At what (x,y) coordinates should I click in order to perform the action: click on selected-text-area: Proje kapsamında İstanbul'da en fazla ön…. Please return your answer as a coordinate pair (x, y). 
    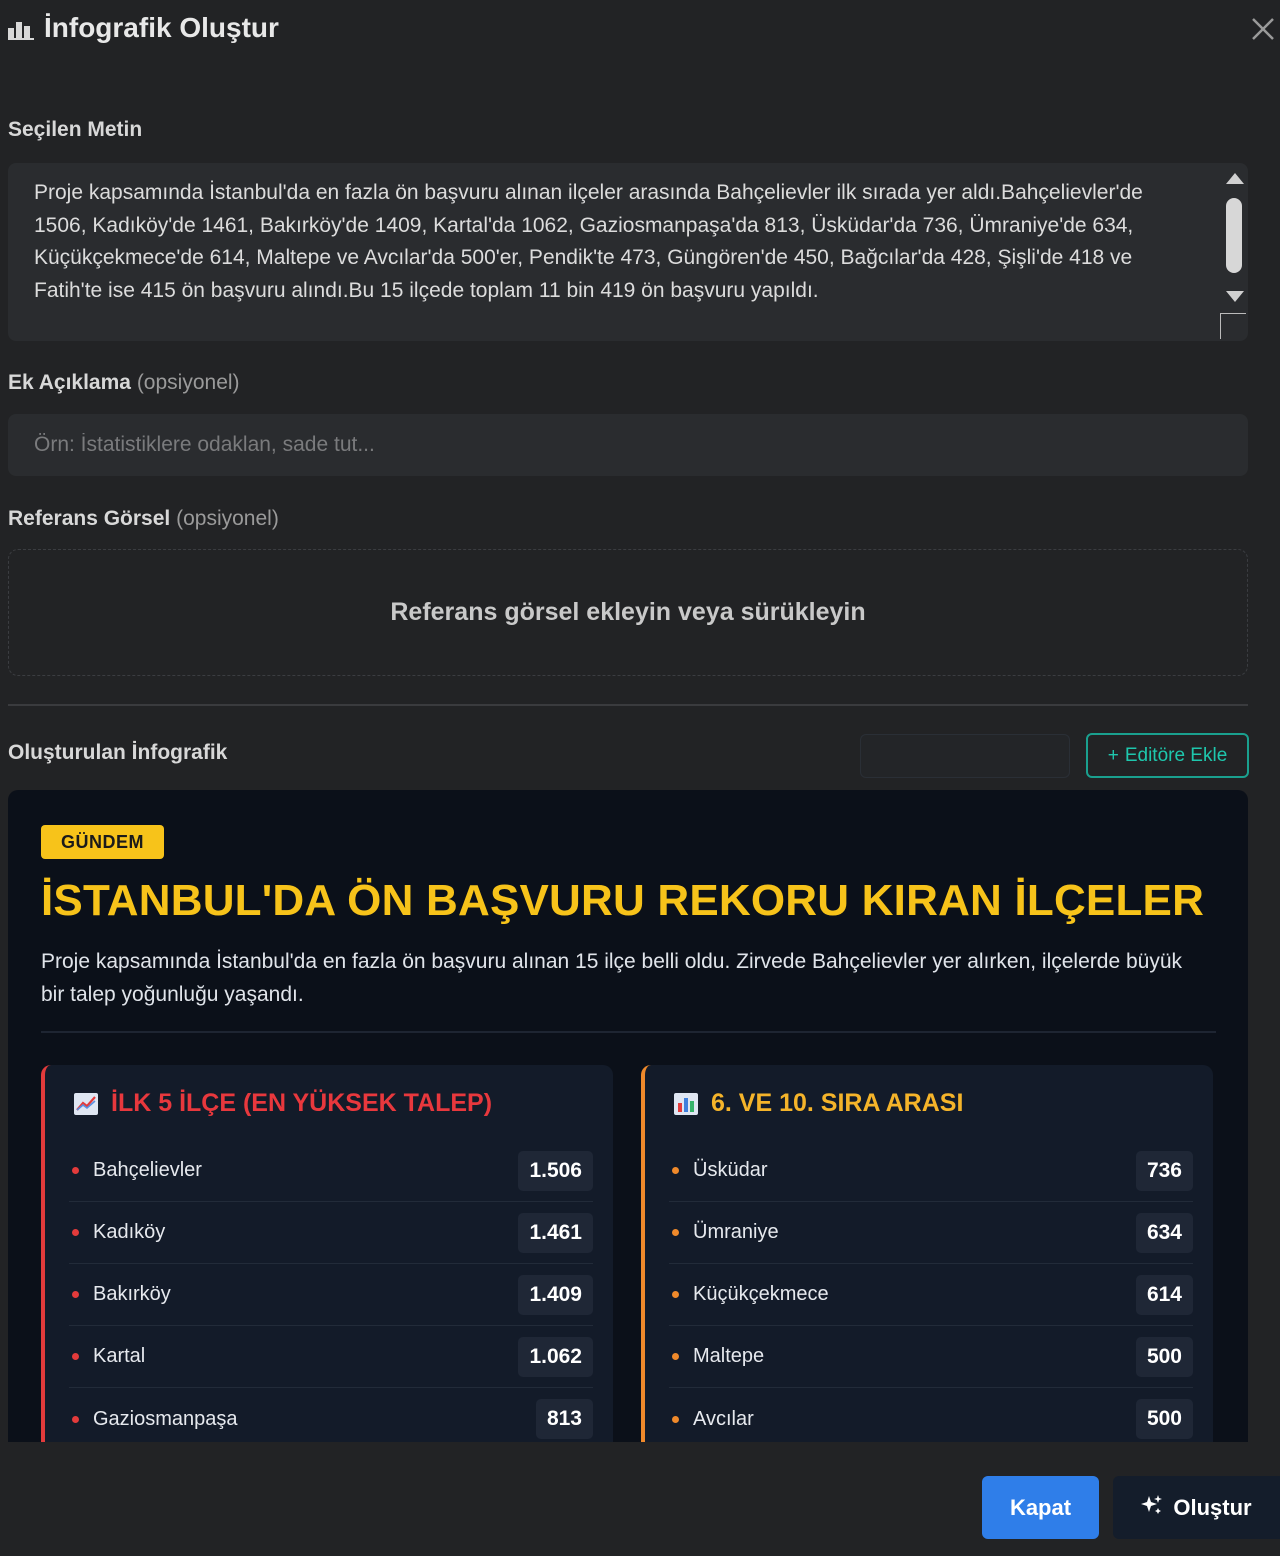
    Looking at the image, I should click on (628, 252).